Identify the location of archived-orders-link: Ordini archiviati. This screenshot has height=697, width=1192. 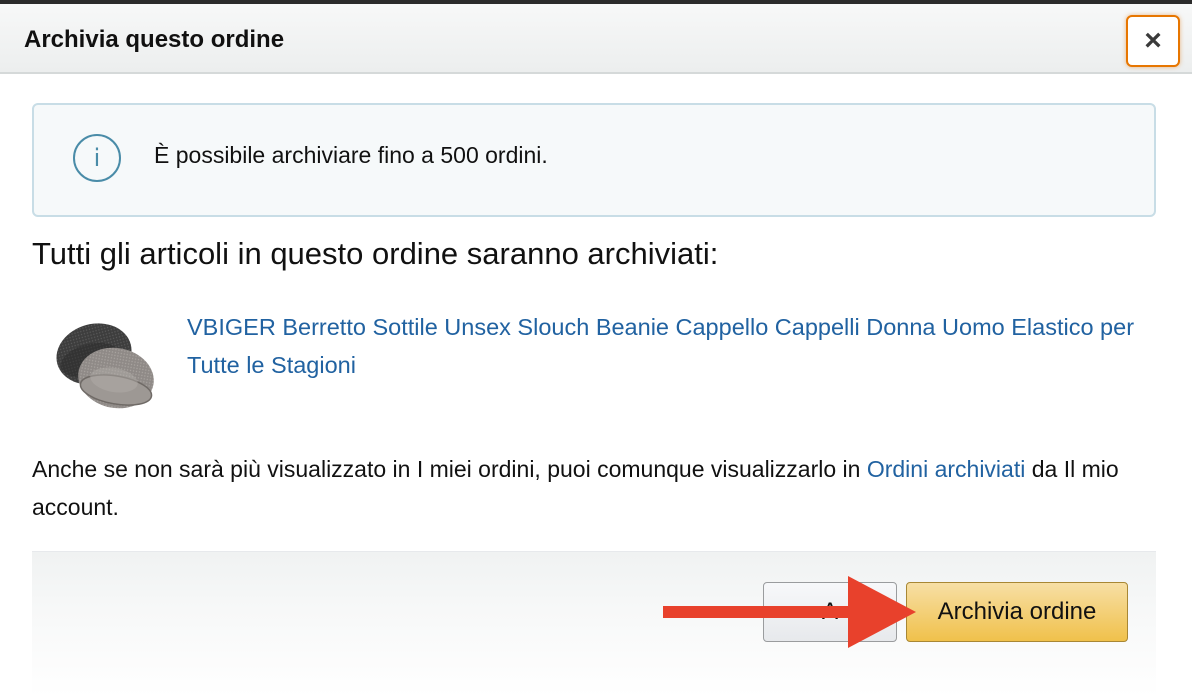
(946, 469).